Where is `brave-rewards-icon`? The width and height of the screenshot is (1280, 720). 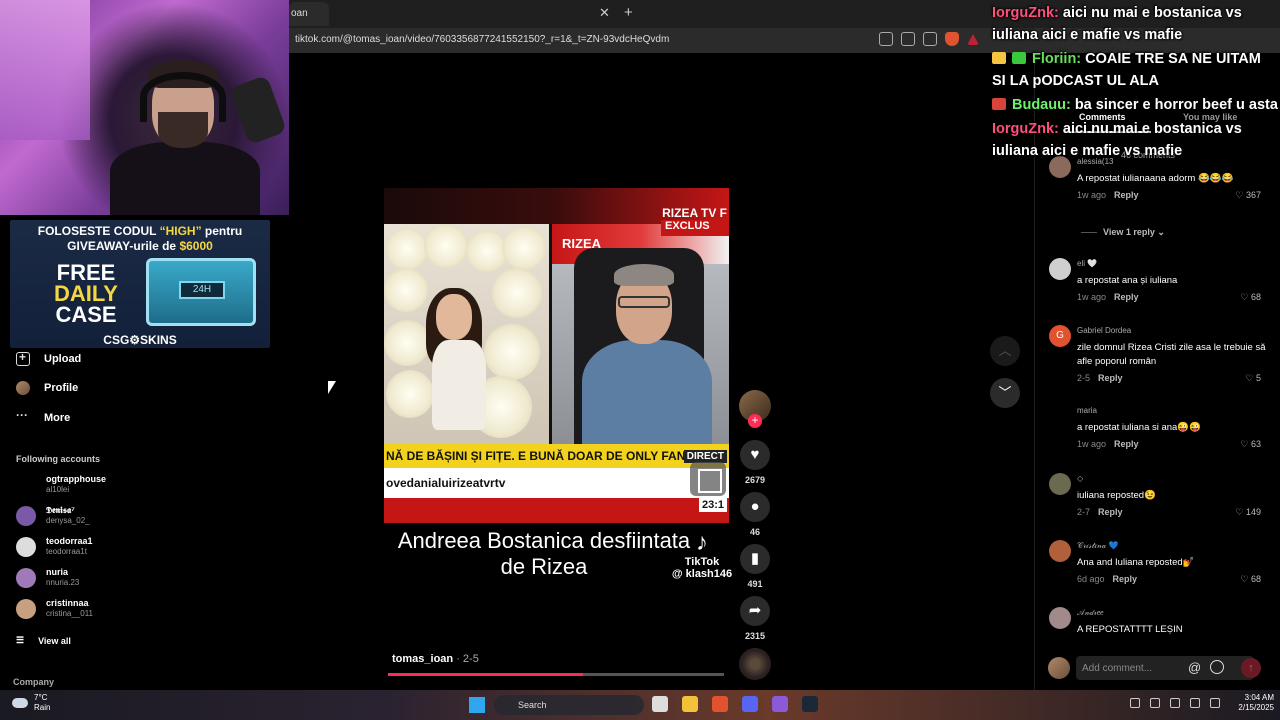
brave-rewards-icon is located at coordinates (973, 39).